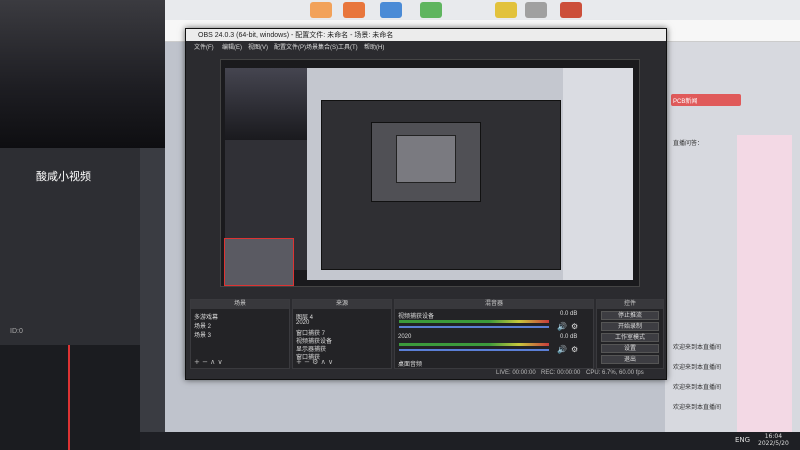 The width and height of the screenshot is (800, 450). Describe the element at coordinates (266, 104) in the screenshot. I see `preview-webcam` at that location.